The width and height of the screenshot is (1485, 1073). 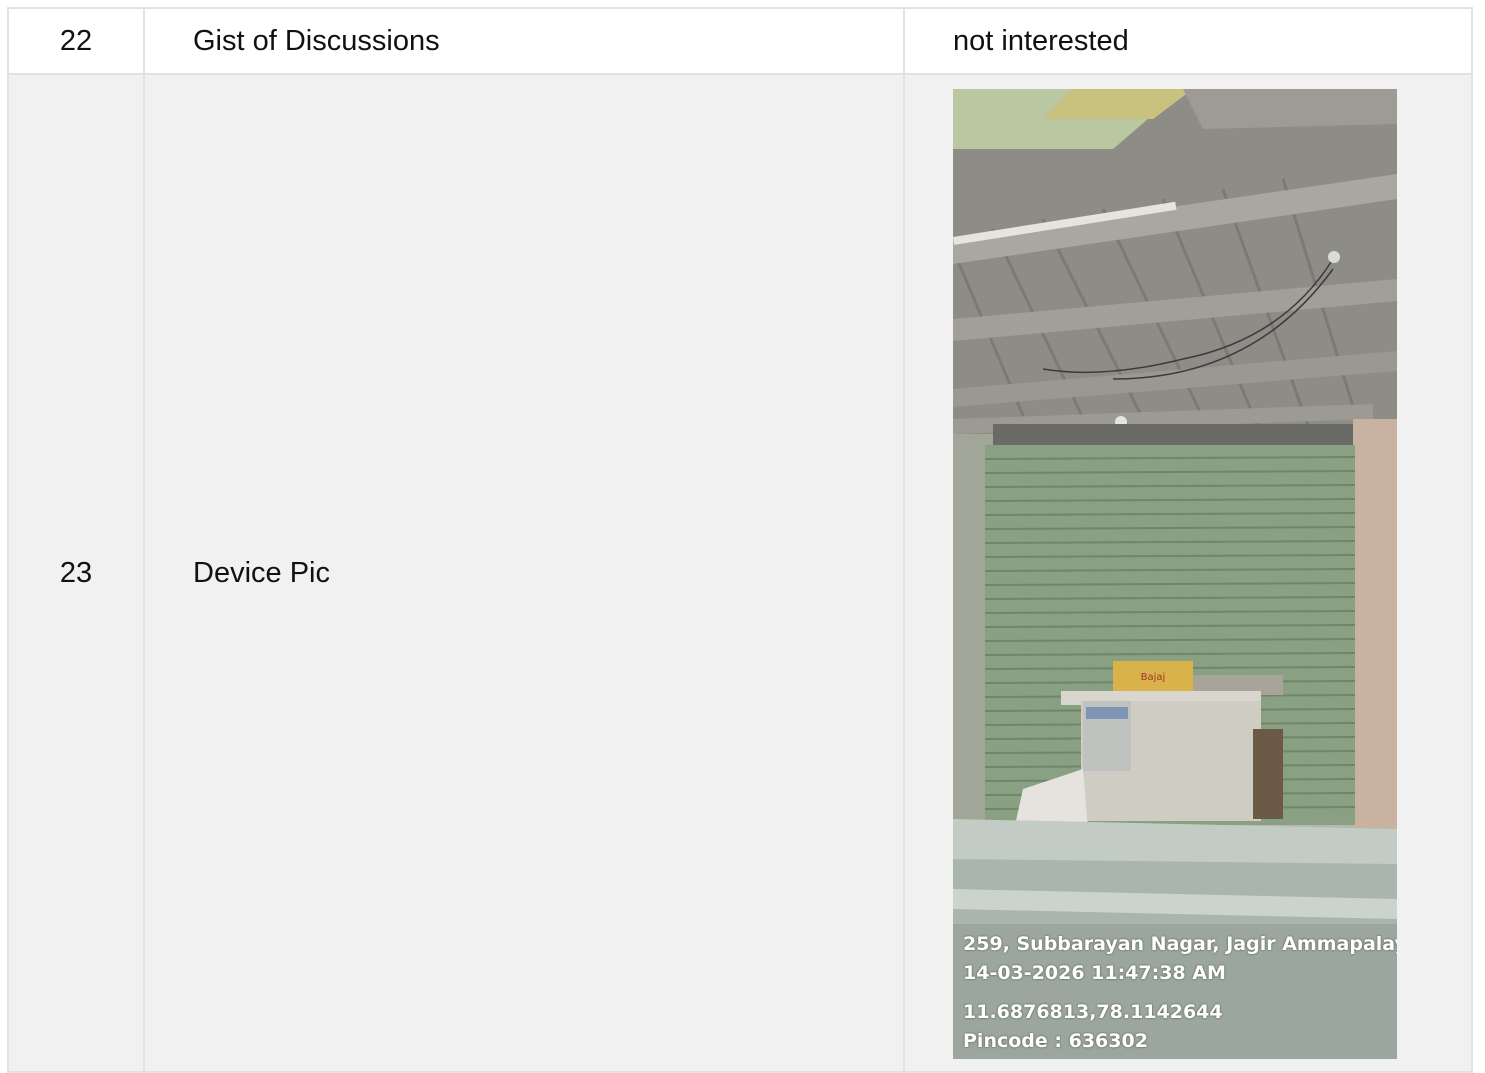 I want to click on table-row: 22 Gist of Discussions not interested, so click(x=740, y=41).